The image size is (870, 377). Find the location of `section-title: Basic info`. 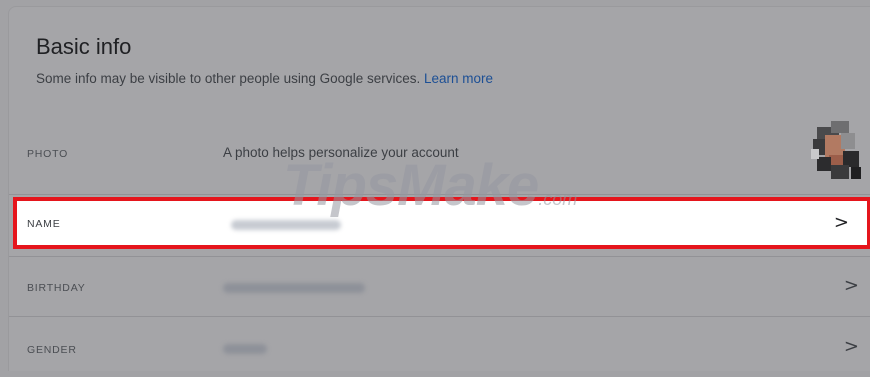

section-title: Basic info is located at coordinates (84, 46).